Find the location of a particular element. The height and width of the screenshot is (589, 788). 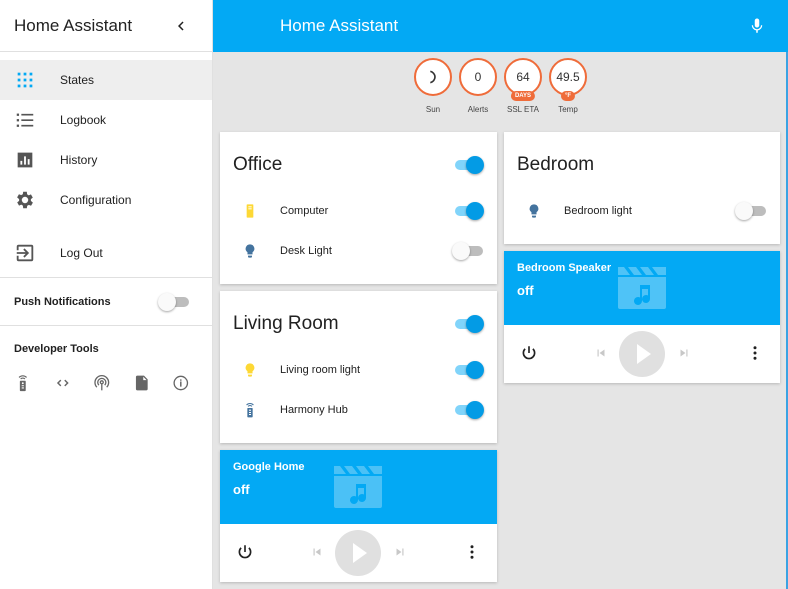

entity-row: Living room light is located at coordinates (358, 370).